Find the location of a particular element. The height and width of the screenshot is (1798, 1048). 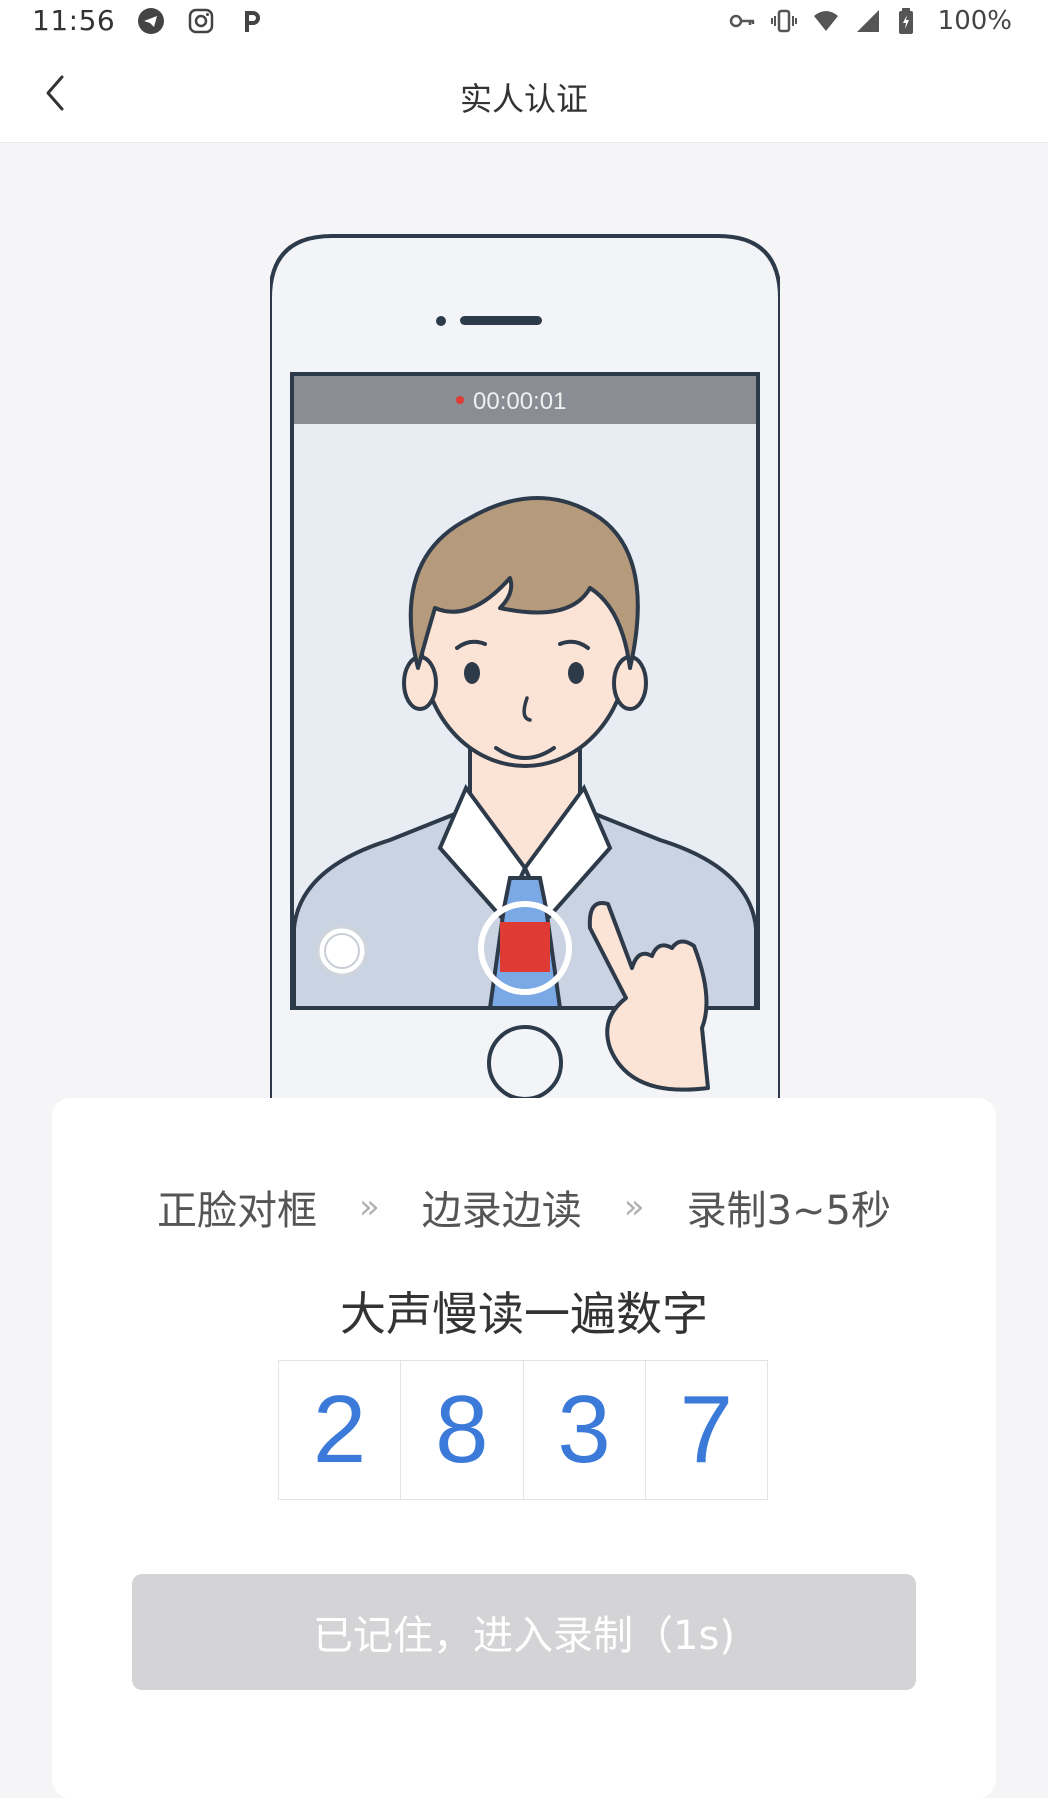

digit: 2 is located at coordinates (340, 1430).